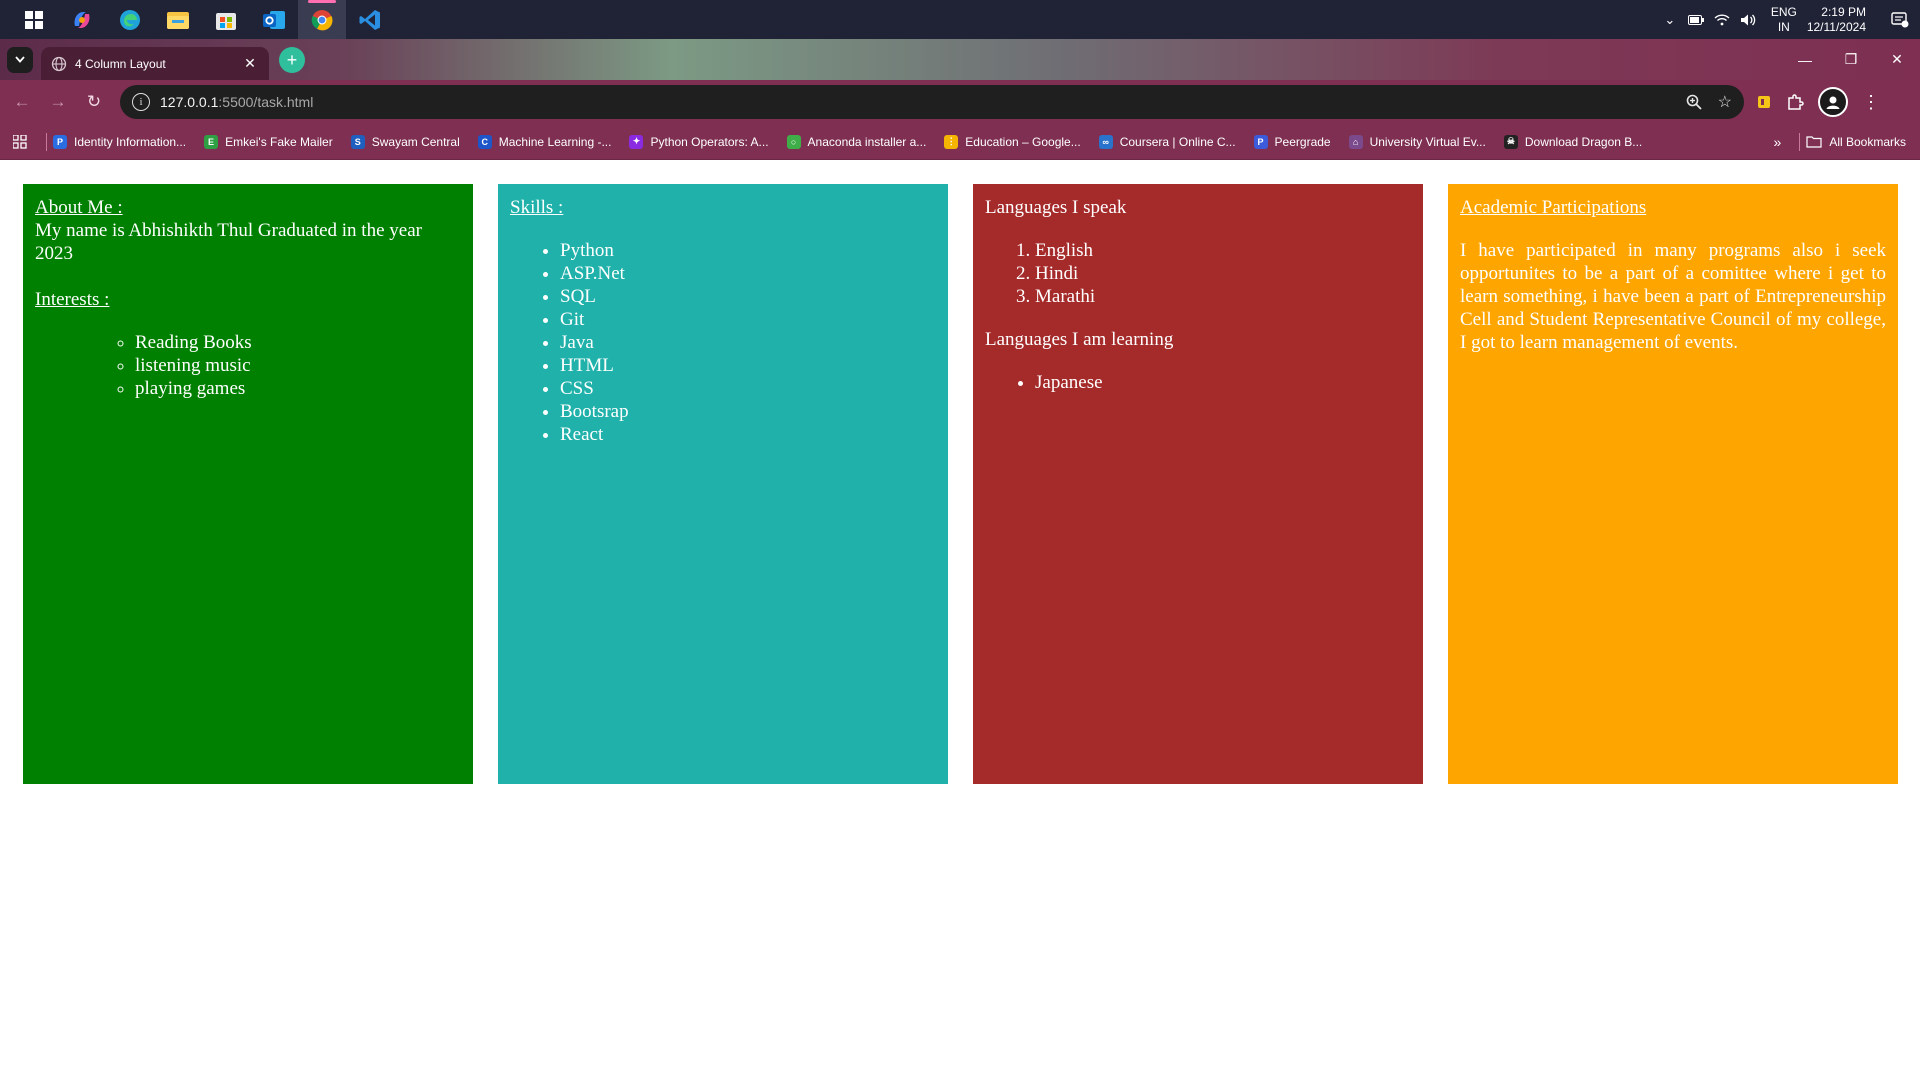 The height and width of the screenshot is (1080, 1920). What do you see at coordinates (1709, 102) in the screenshot?
I see `omnibox-actions: ☆` at bounding box center [1709, 102].